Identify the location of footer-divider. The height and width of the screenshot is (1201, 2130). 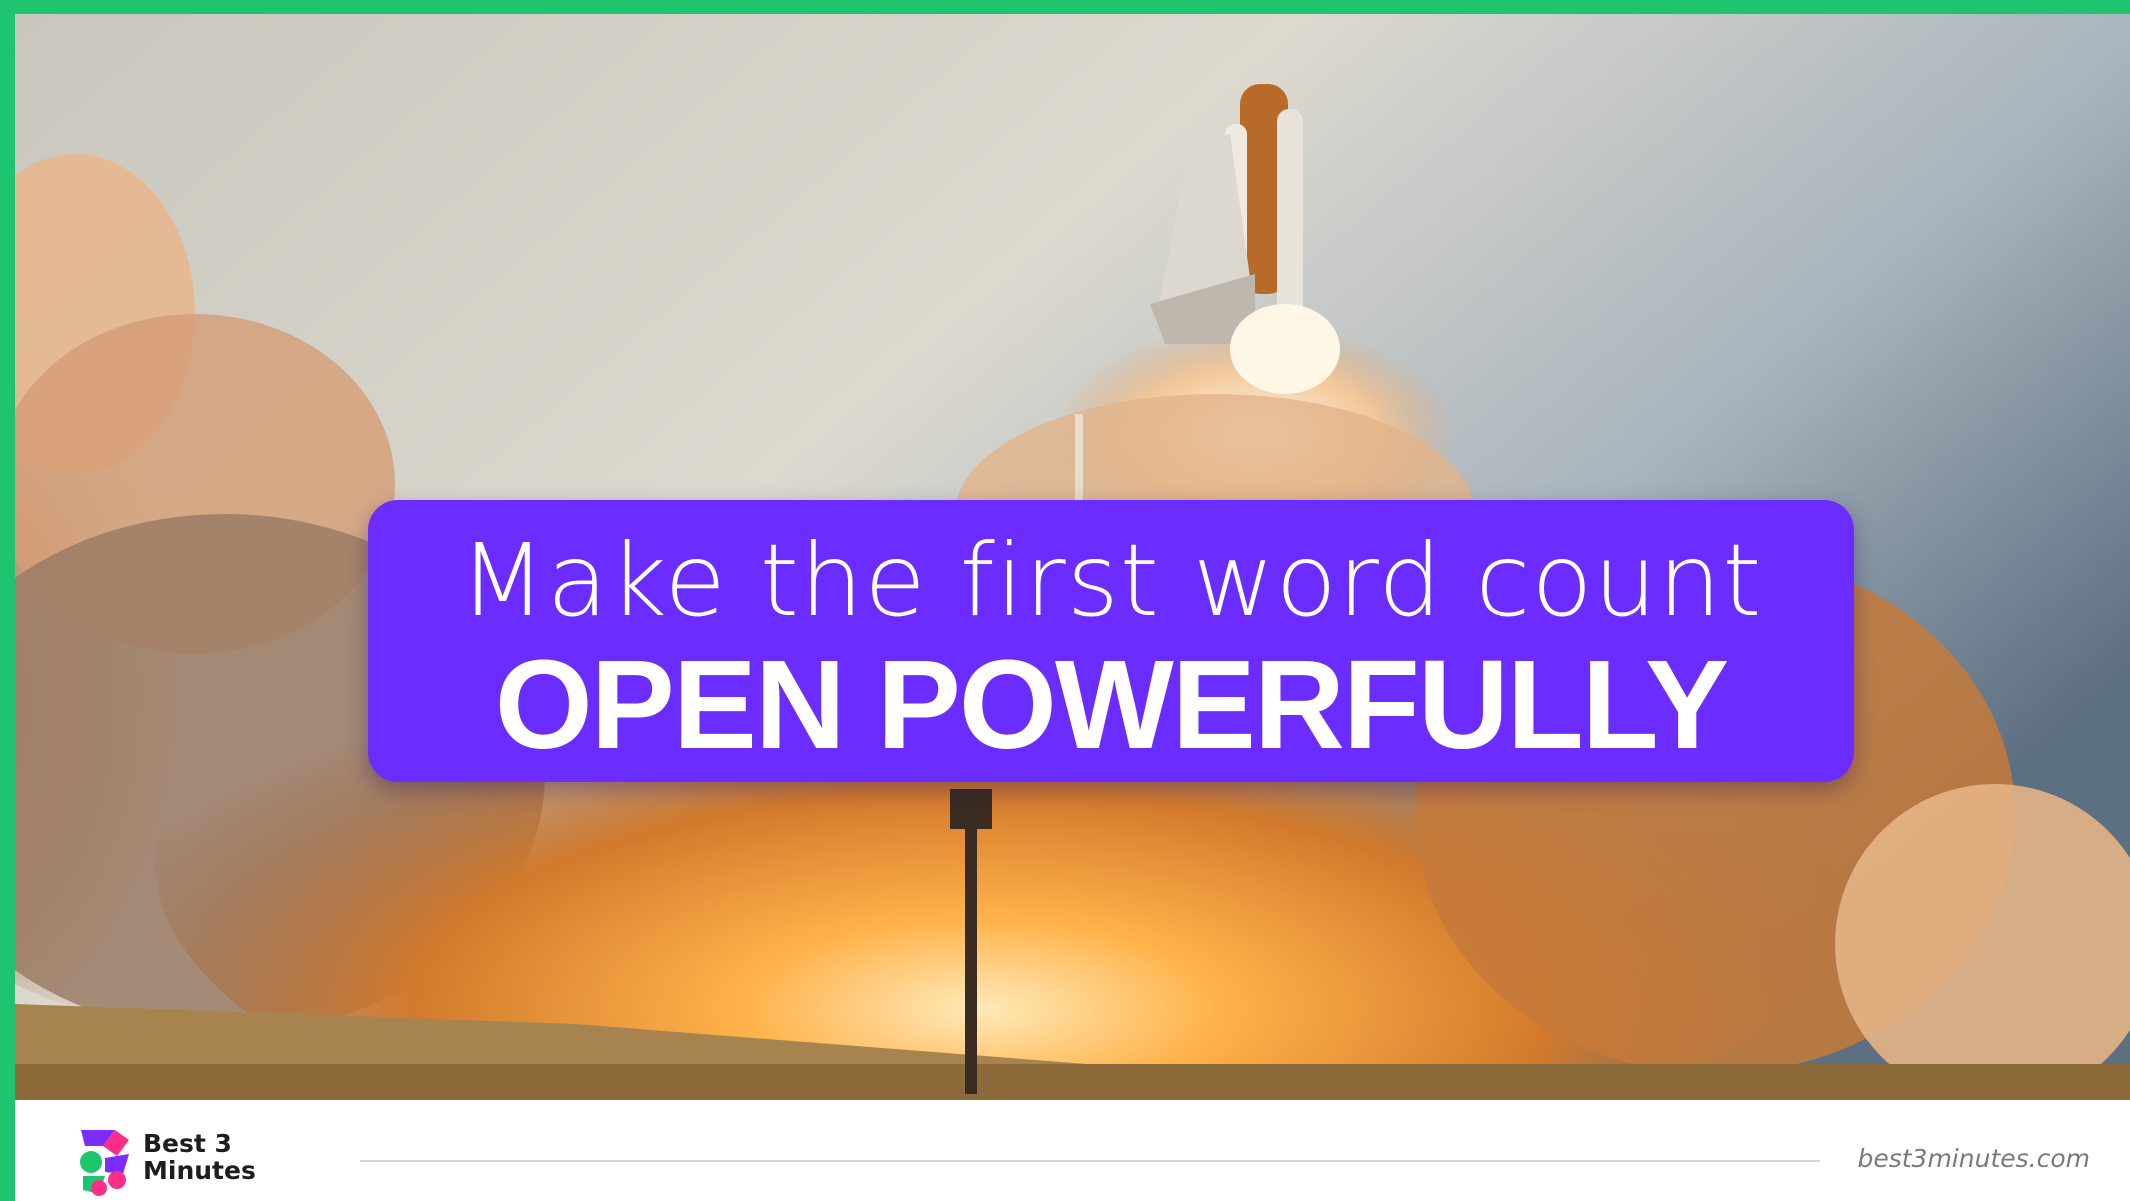
(1090, 1161).